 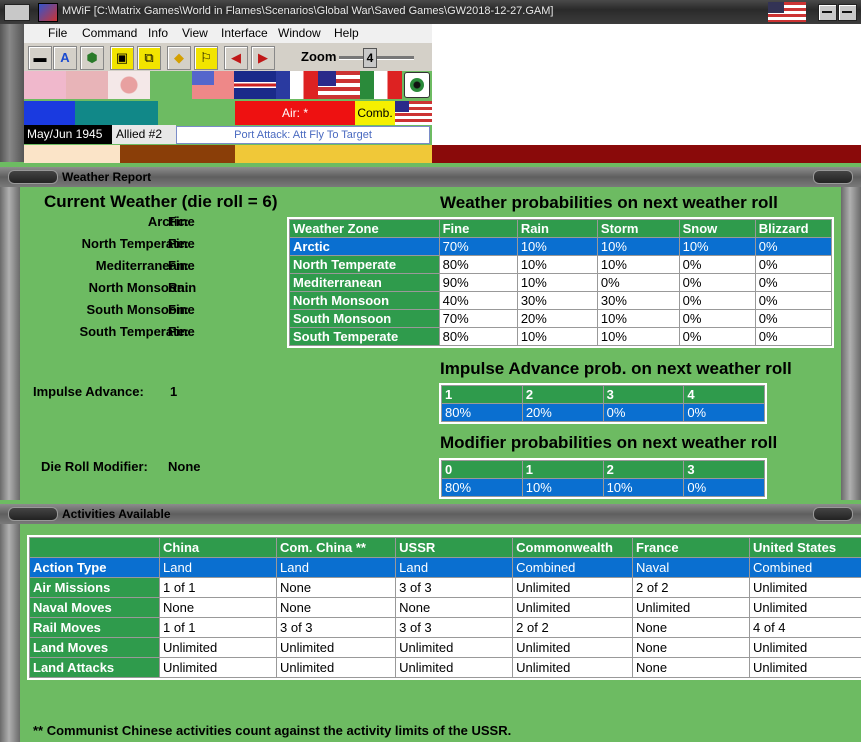 I want to click on activities-panel-header: Activities Available, so click(x=430, y=514).